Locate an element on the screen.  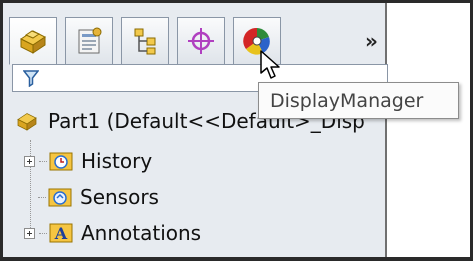
tree-item-label: Sensors is located at coordinates (119, 197).